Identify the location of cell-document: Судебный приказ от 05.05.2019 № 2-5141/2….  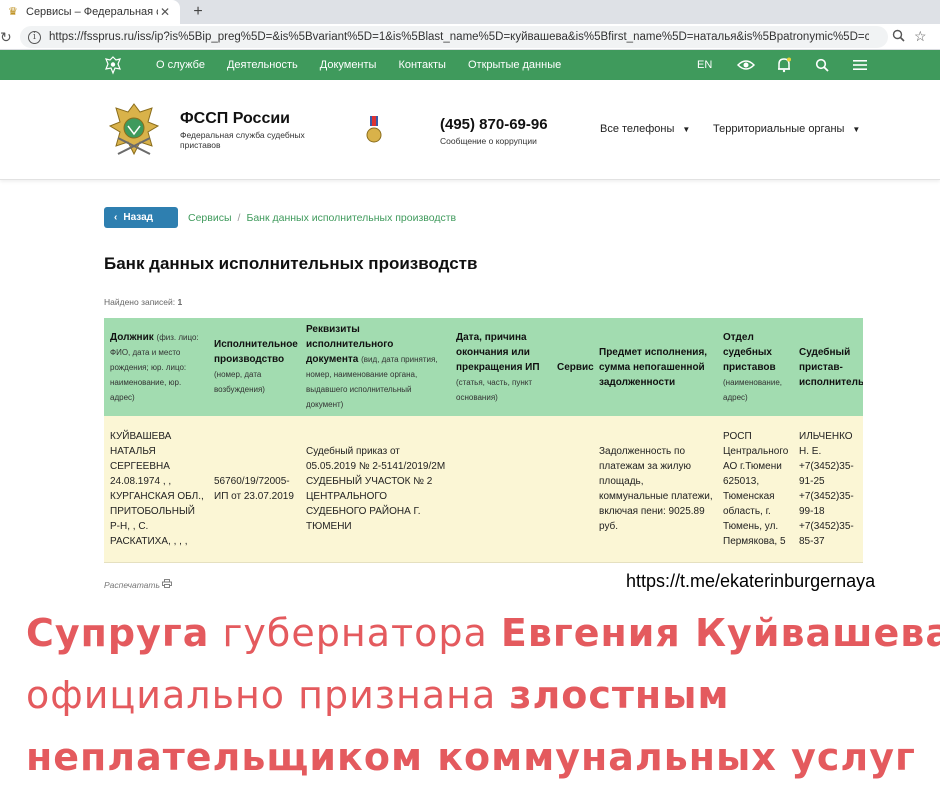
(375, 489).